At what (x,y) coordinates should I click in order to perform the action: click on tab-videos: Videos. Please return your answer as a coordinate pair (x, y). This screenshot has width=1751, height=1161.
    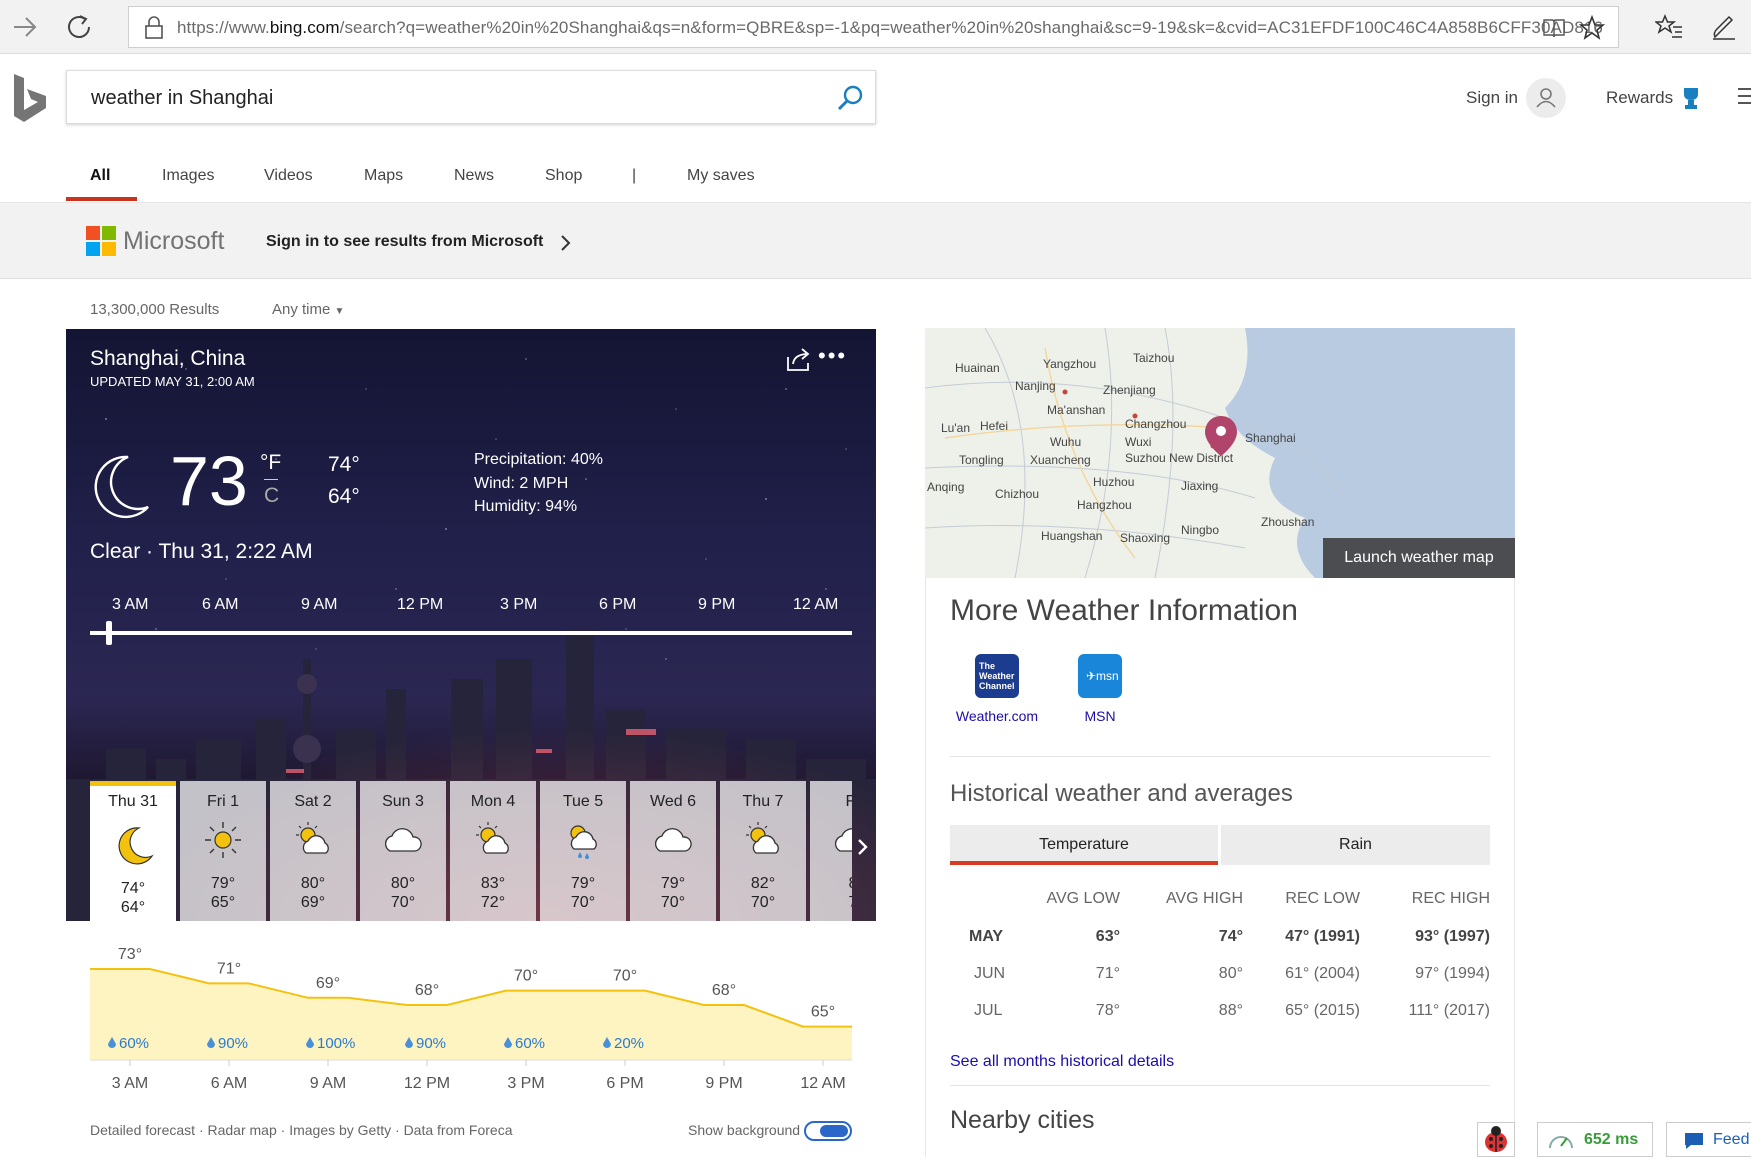
    Looking at the image, I should click on (288, 176).